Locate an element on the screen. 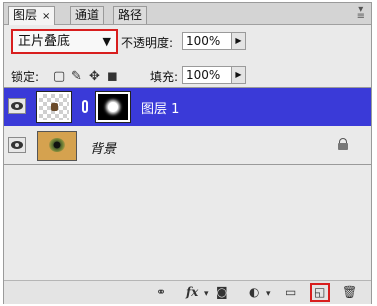 This screenshot has width=377, height=306. lock-transparent-icon: ▢ is located at coordinates (59, 76).